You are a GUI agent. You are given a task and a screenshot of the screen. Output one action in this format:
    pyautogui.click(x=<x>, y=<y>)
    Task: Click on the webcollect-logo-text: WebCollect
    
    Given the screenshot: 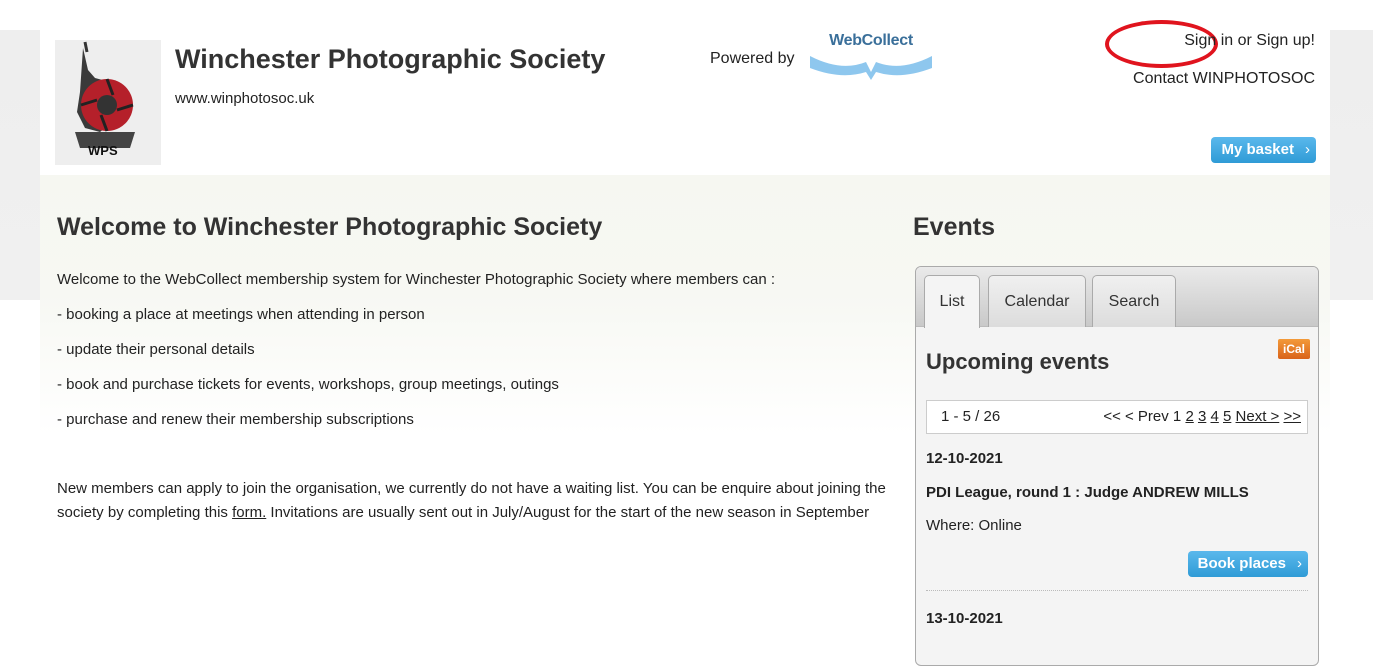 What is the action you would take?
    pyautogui.click(x=871, y=40)
    